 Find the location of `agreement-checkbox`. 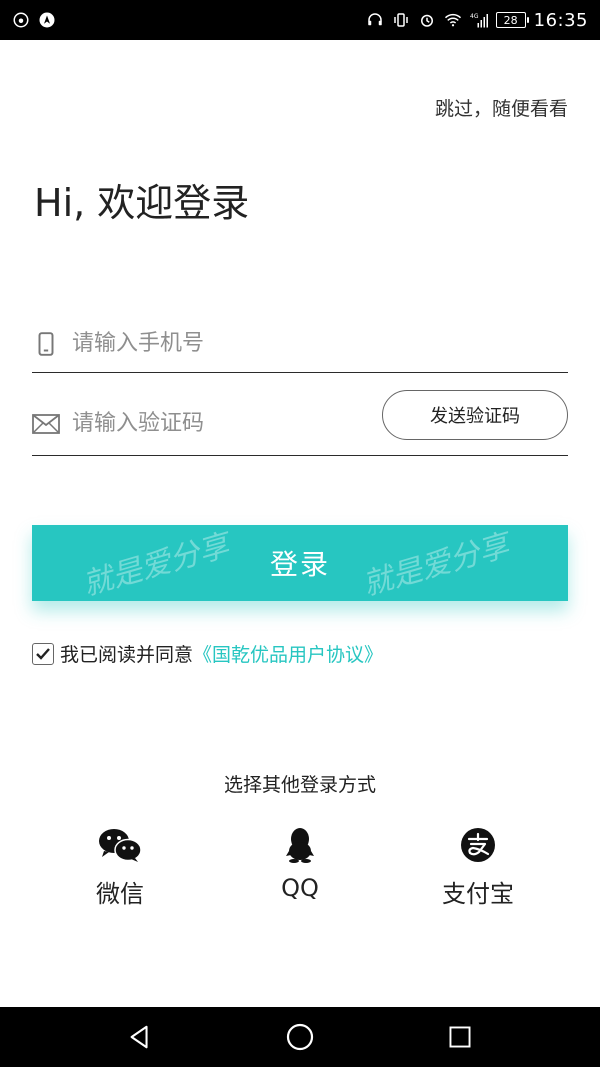

agreement-checkbox is located at coordinates (43, 653).